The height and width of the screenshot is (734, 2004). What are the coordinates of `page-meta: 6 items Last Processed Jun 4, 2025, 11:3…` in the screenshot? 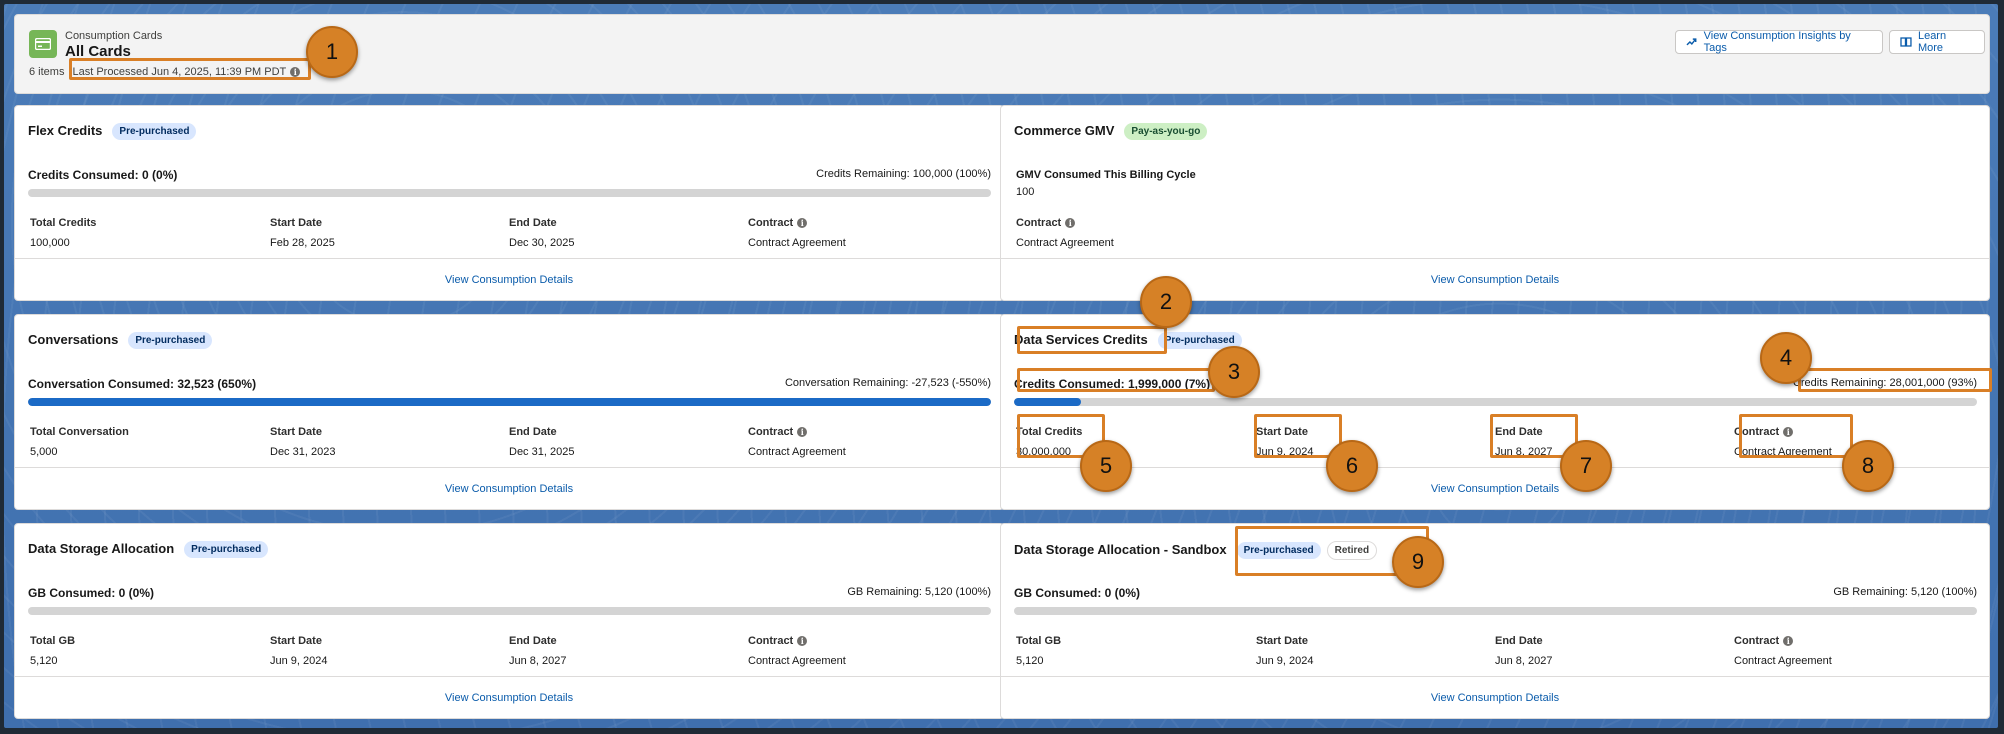 It's located at (165, 72).